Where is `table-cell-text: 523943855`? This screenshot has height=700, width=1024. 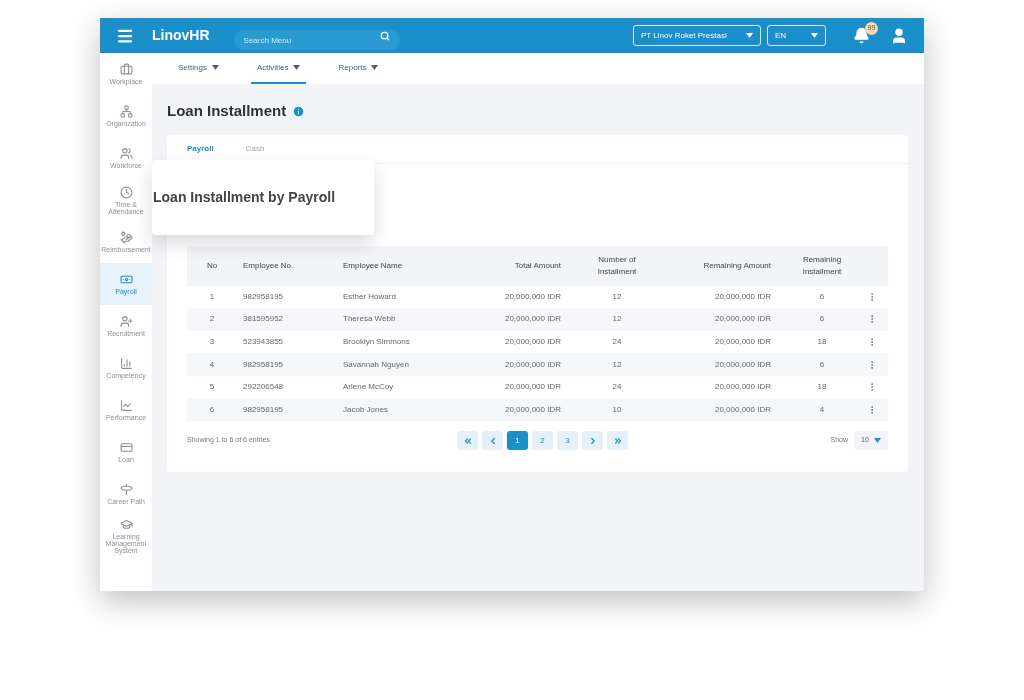 table-cell-text: 523943855 is located at coordinates (263, 342).